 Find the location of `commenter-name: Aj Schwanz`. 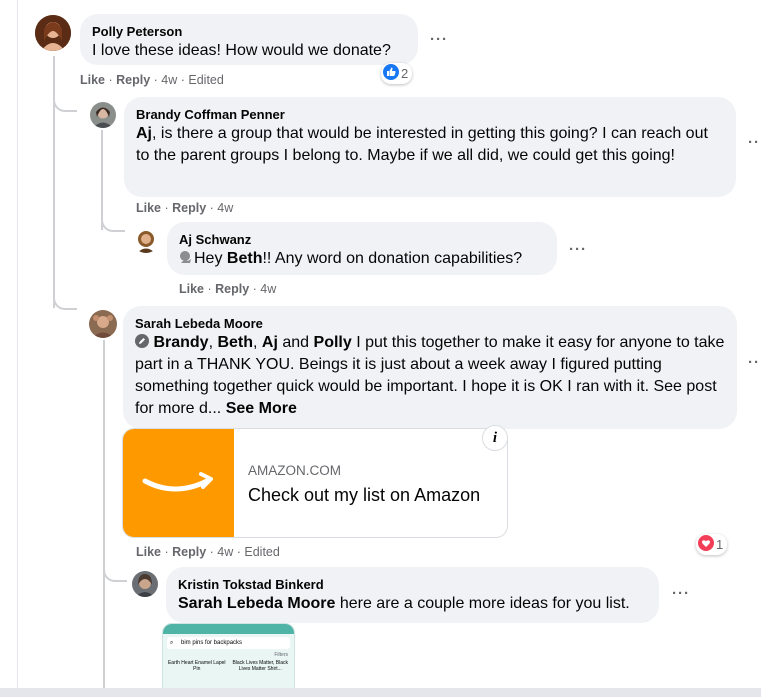

commenter-name: Aj Schwanz is located at coordinates (362, 239).